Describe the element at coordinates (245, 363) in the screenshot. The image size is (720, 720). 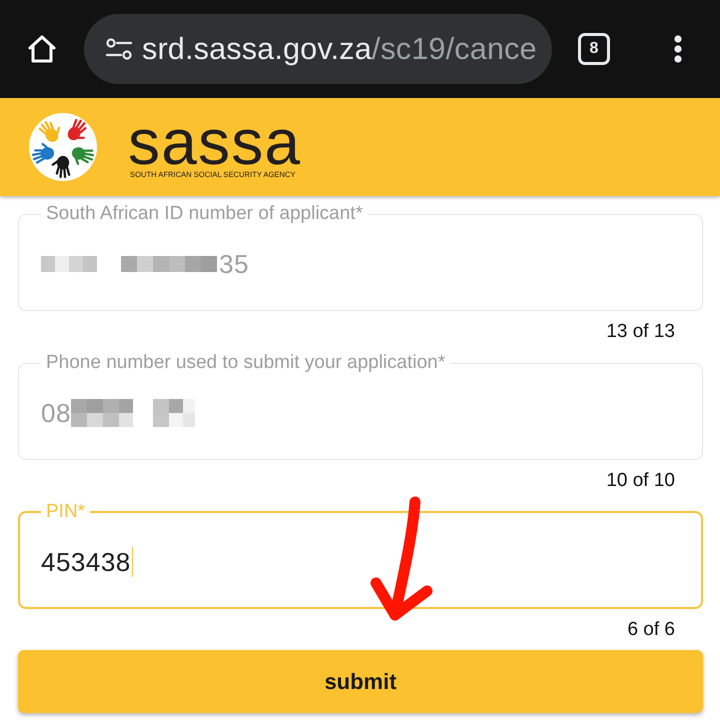
I see `field-label: Phone number used to submit your application*` at that location.